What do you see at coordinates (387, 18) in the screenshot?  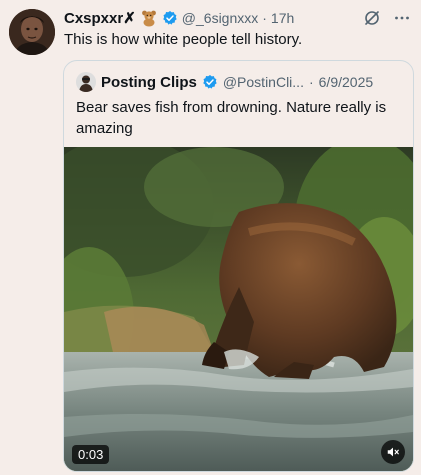 I see `header-actions` at bounding box center [387, 18].